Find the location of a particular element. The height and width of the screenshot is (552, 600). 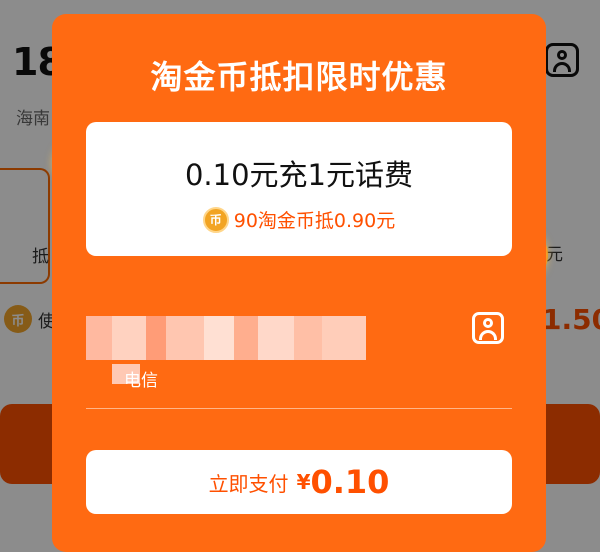

pay-now-button: 立即支付 ¥ 0.10 is located at coordinates (299, 482).